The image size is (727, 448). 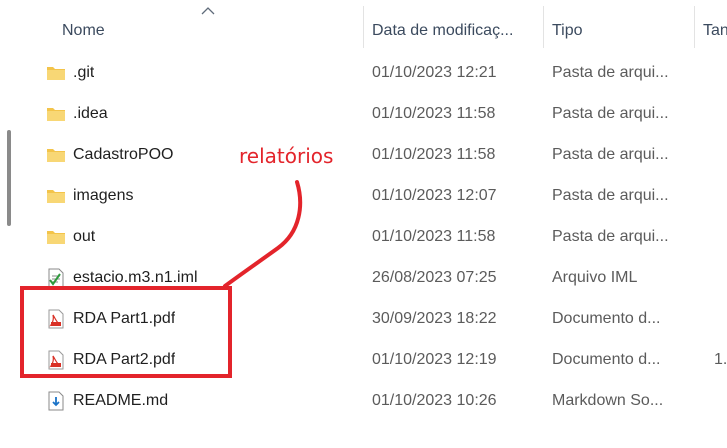 I want to click on file-name: estacio.m3.n1.iml, so click(x=135, y=277).